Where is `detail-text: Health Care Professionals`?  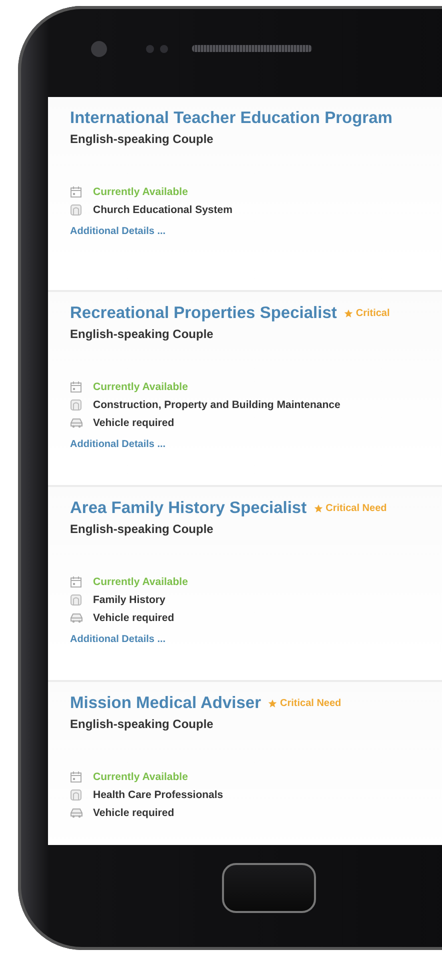 detail-text: Health Care Professionals is located at coordinates (158, 795).